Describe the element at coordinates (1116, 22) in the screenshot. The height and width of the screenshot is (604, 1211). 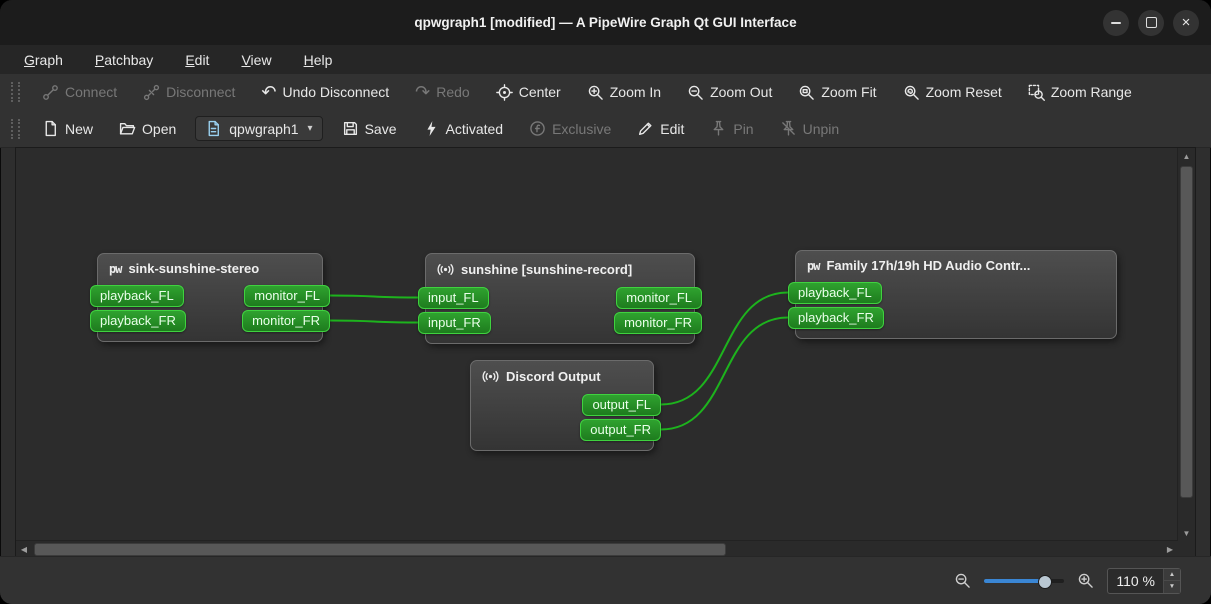
I see `minimize-button` at that location.